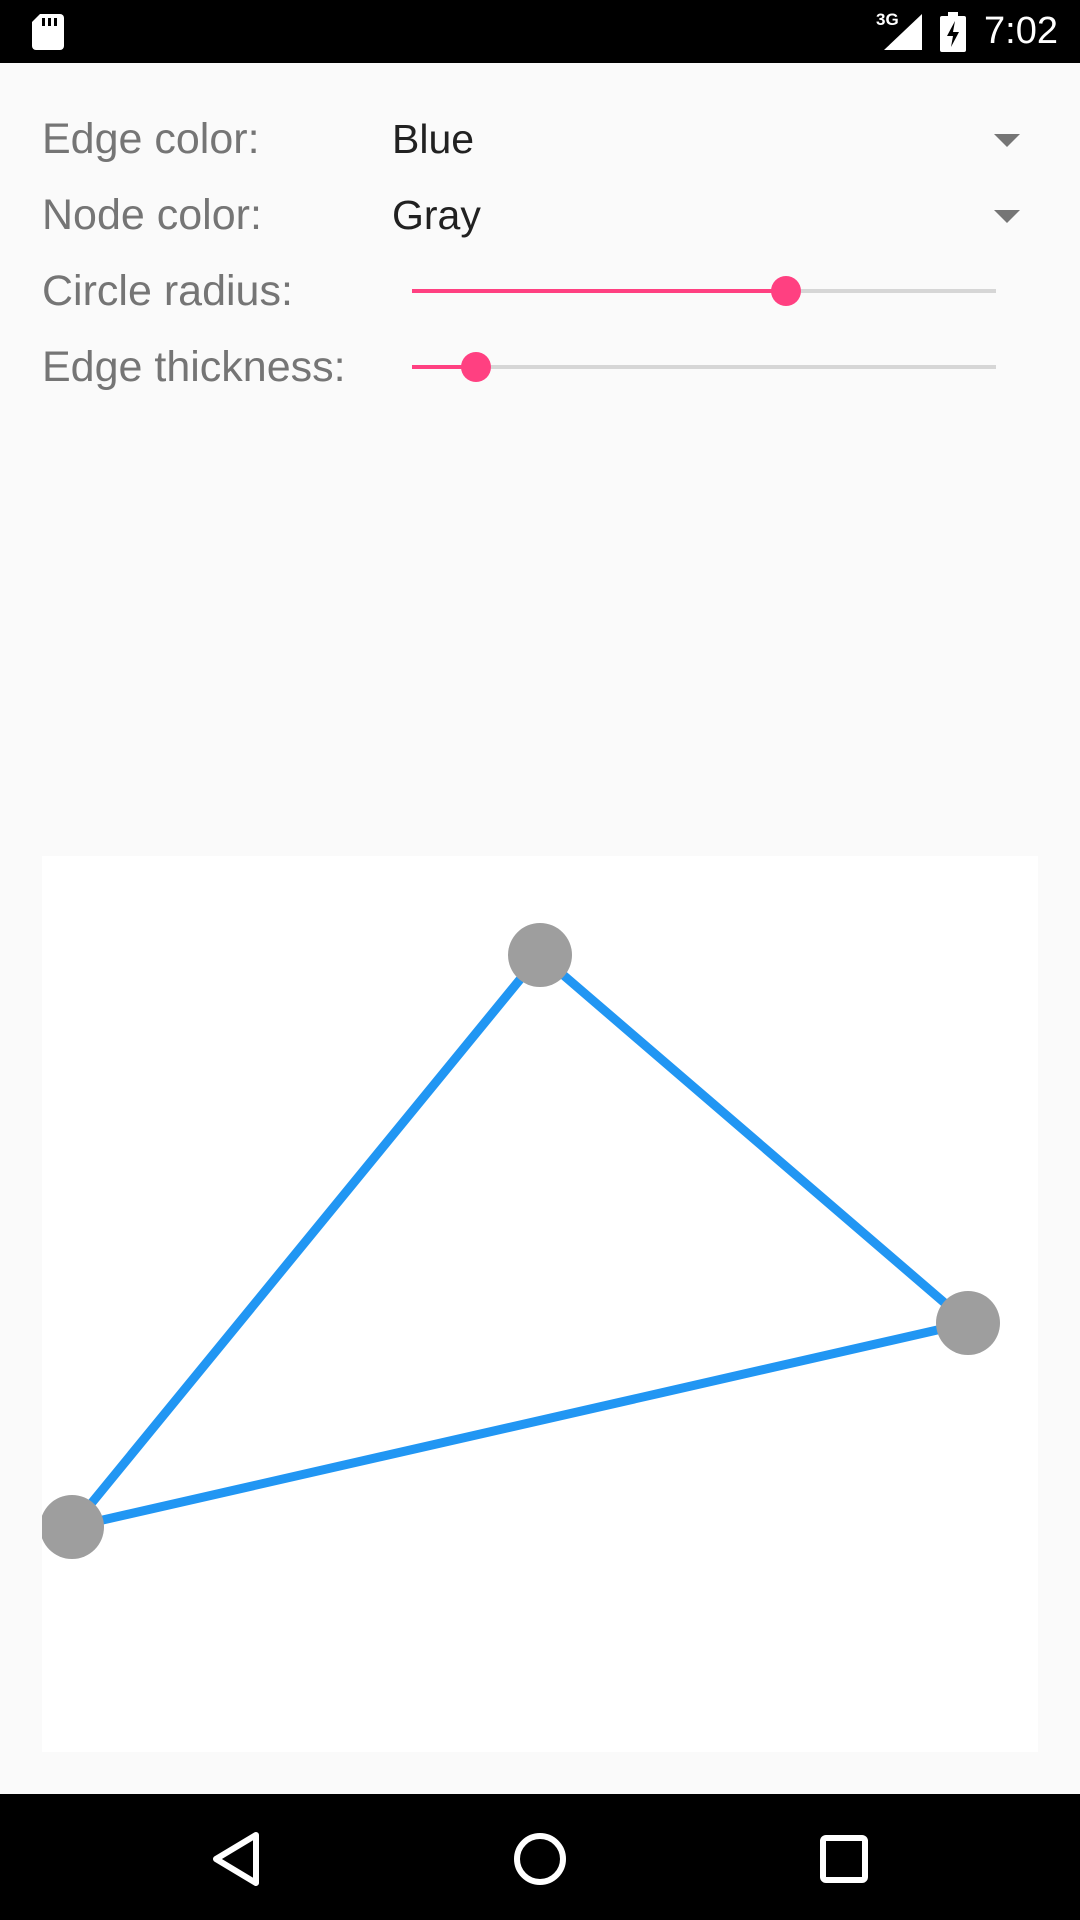 The image size is (1080, 1920). Describe the element at coordinates (236, 1859) in the screenshot. I see `back-triangle-icon` at that location.